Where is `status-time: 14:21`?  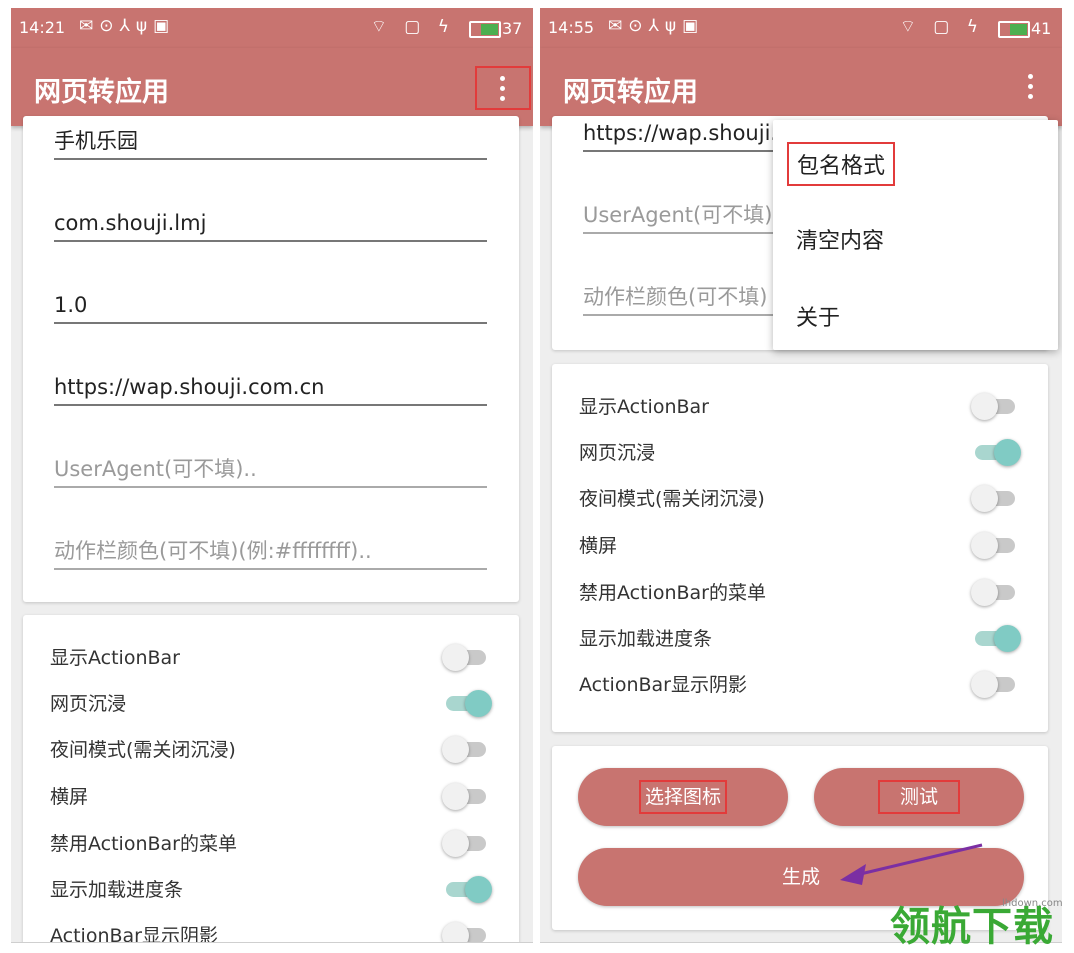 status-time: 14:21 is located at coordinates (42, 27).